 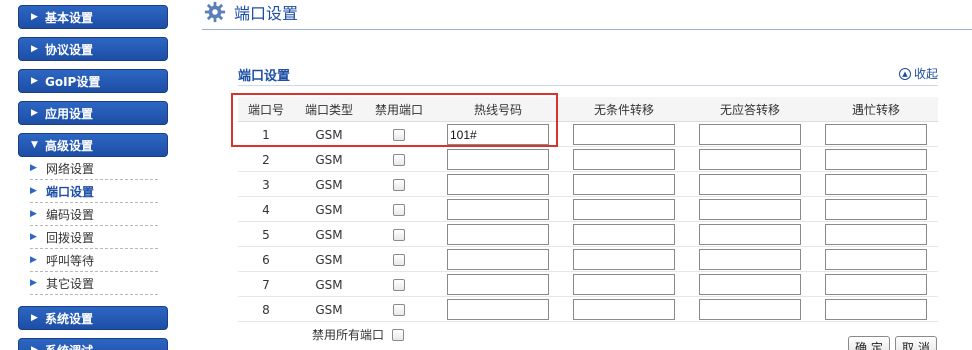 I want to click on collapse-toggle: ▲ 收起, so click(x=918, y=73).